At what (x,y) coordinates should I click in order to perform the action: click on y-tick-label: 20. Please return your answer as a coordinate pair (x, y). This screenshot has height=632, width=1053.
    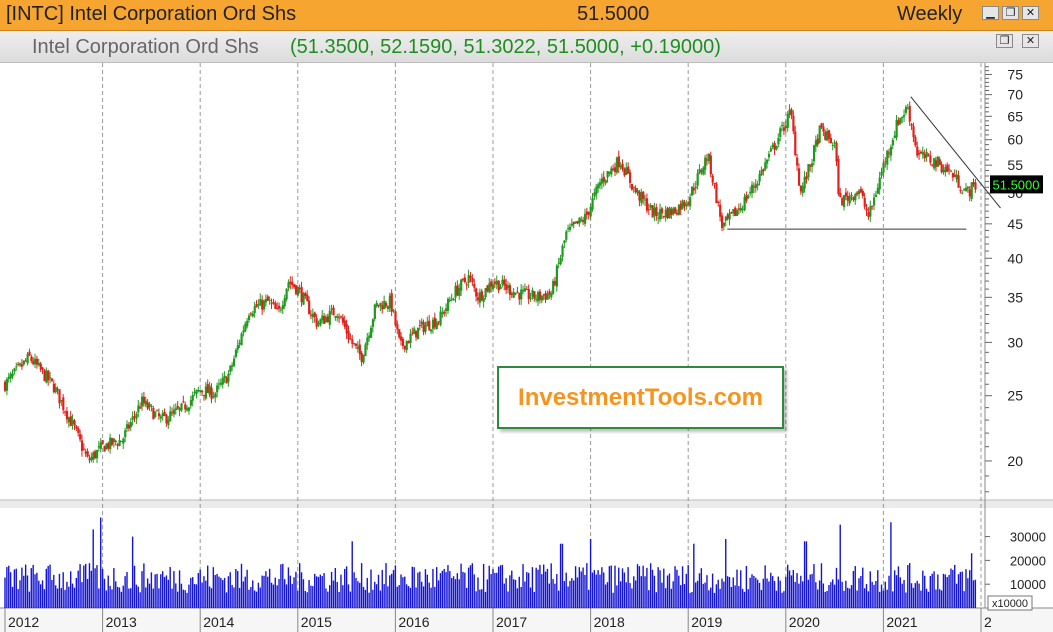
    Looking at the image, I should click on (1015, 461).